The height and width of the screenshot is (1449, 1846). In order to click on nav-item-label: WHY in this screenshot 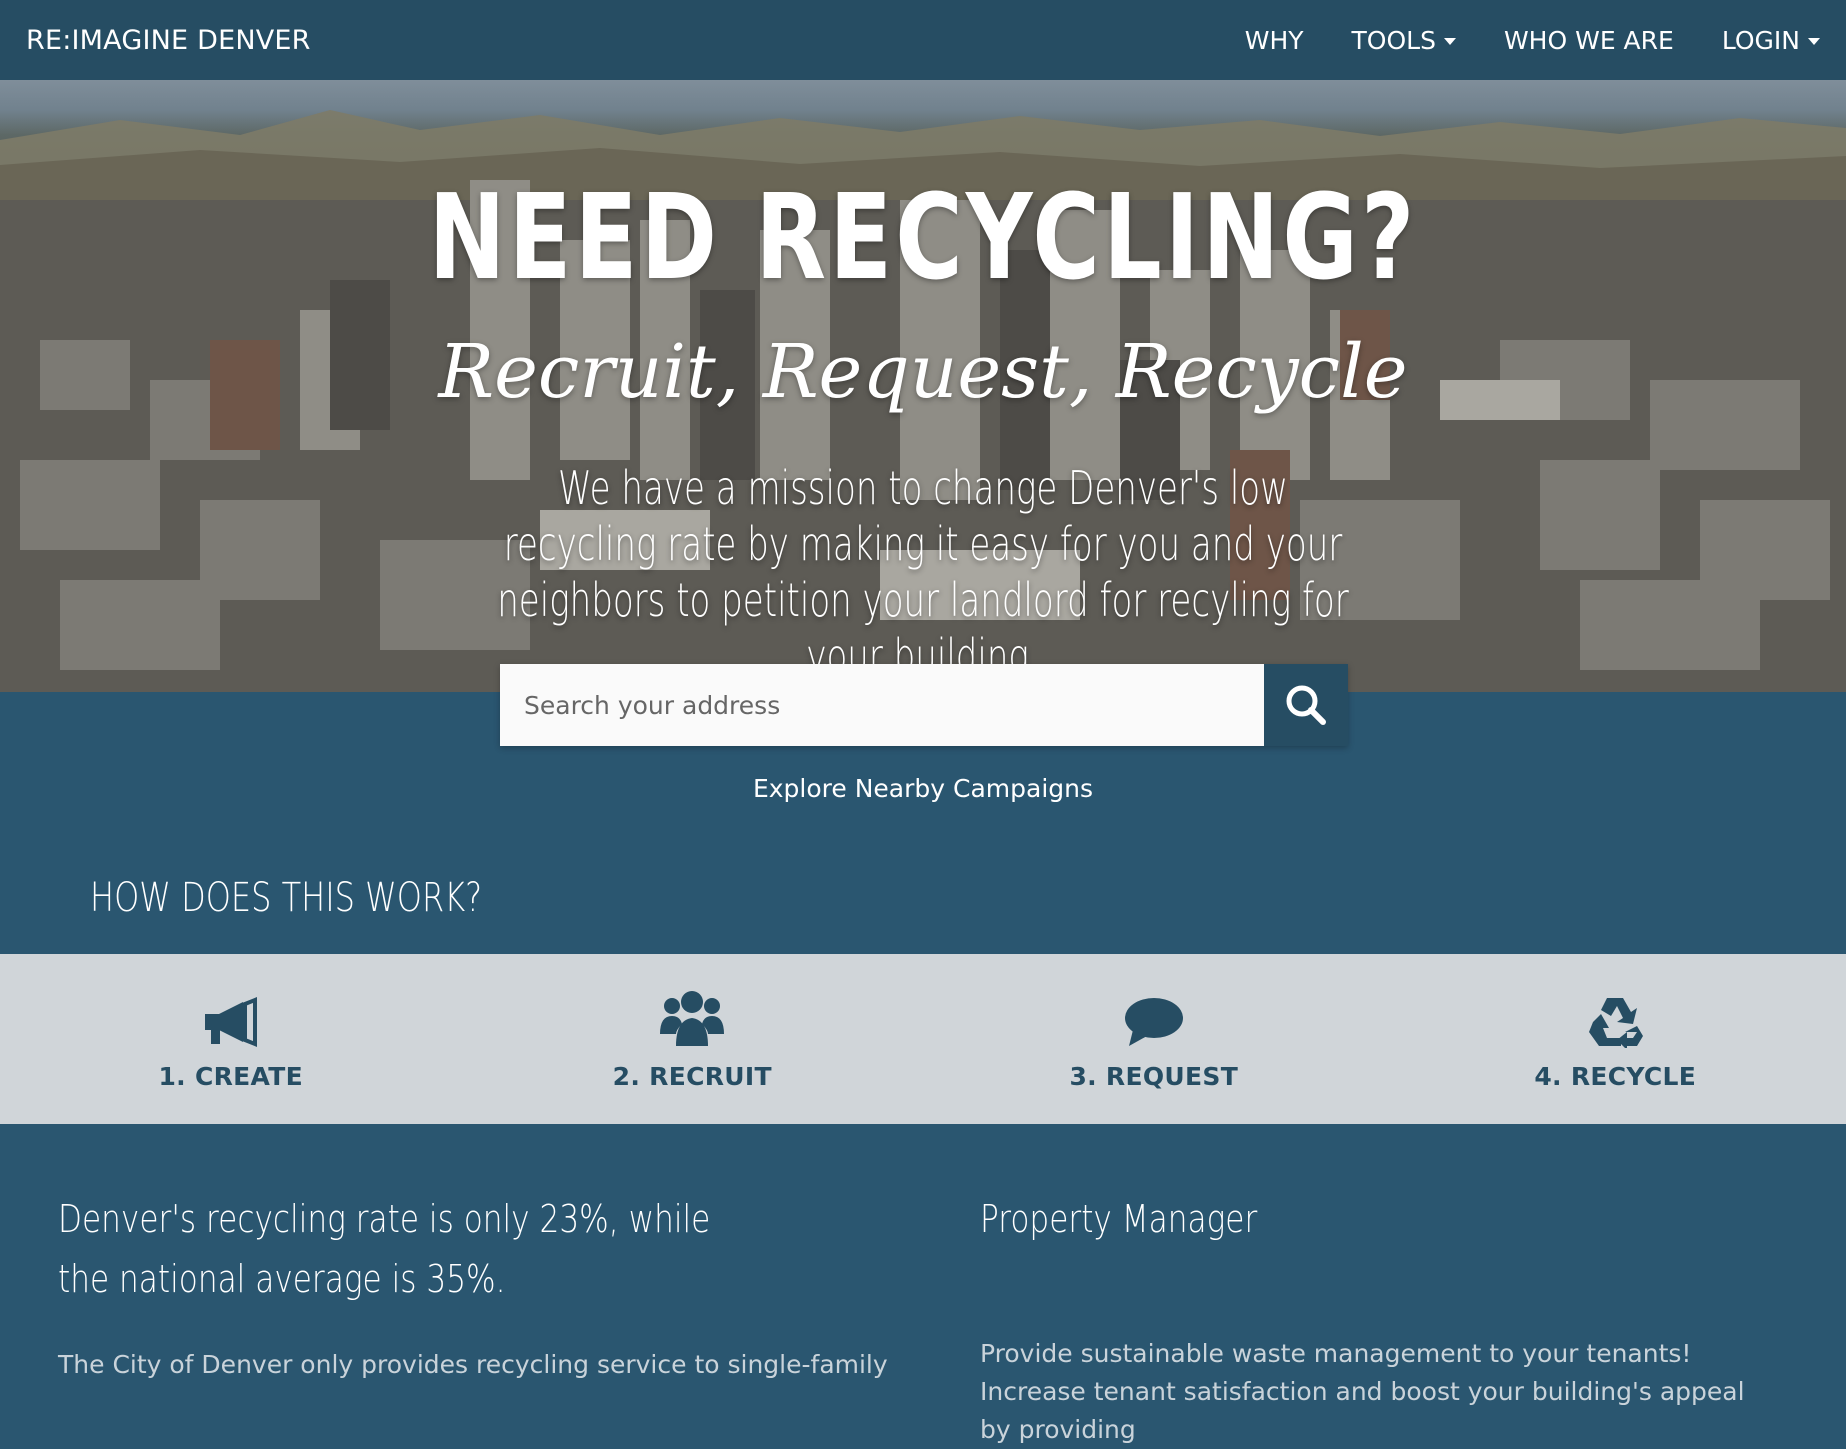, I will do `click(1274, 40)`.